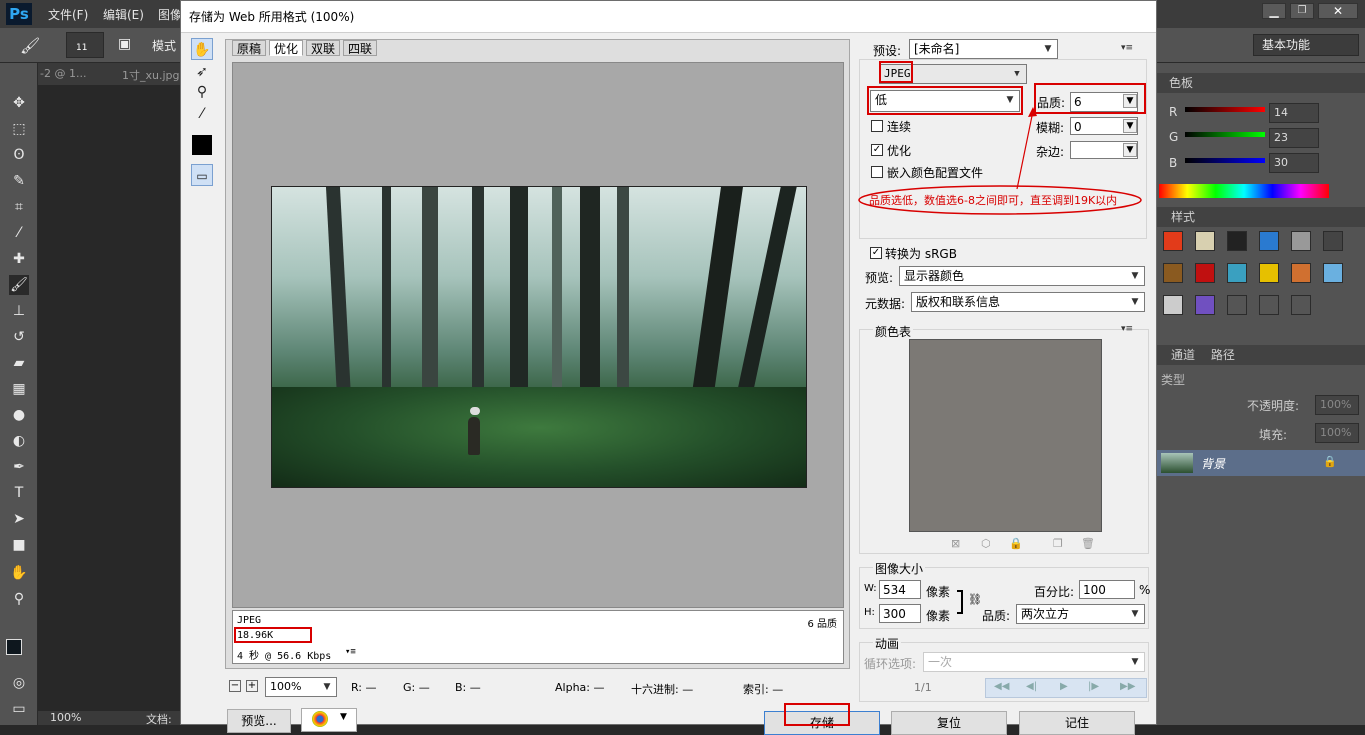  I want to click on tab-styles: 样式, so click(1176, 217).